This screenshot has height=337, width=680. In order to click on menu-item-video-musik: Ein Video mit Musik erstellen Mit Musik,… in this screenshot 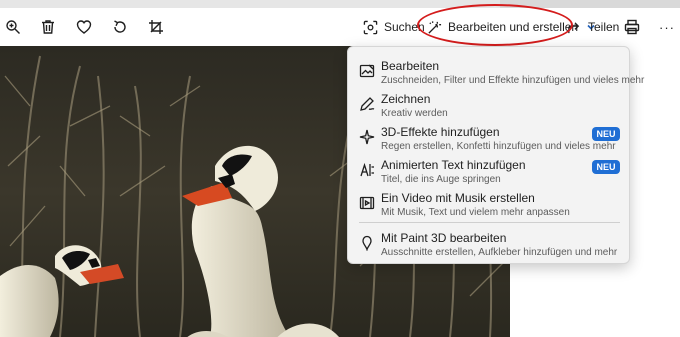, I will do `click(488, 207)`.